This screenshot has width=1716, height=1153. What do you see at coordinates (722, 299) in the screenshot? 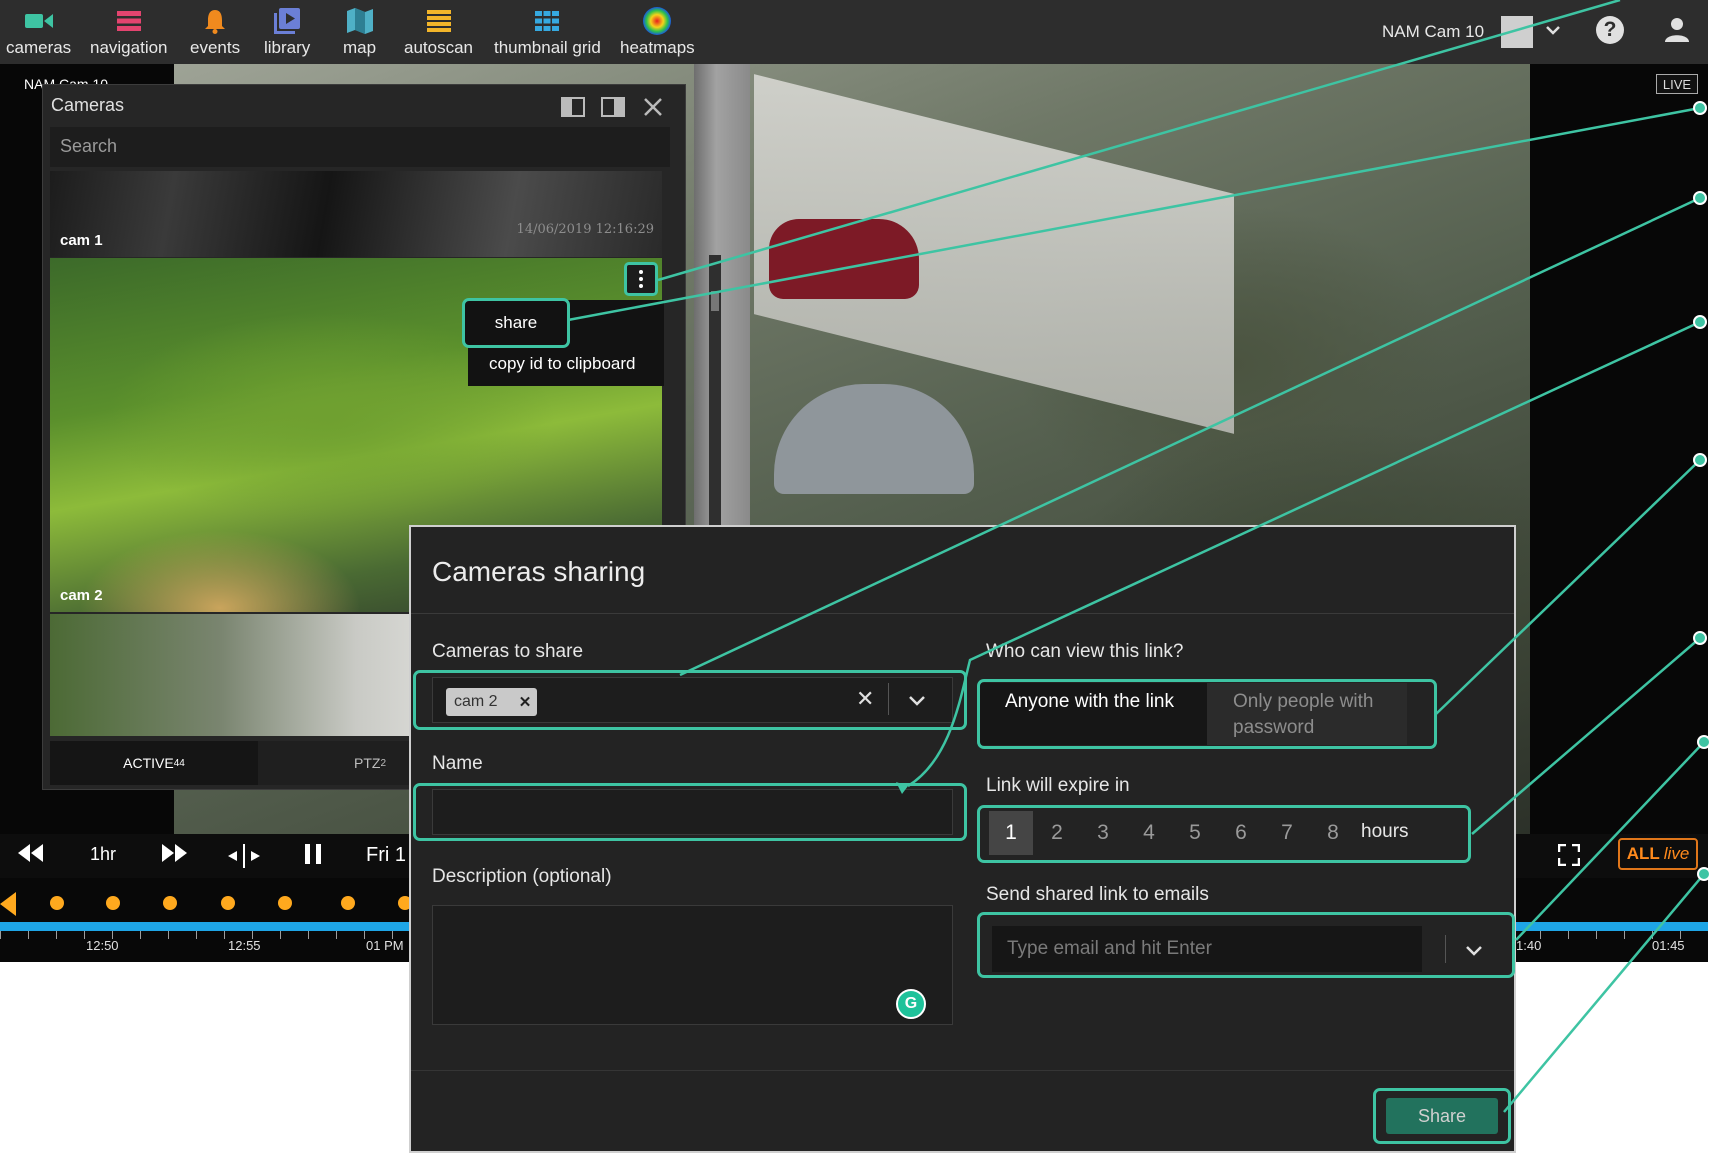
I see `video-pole` at bounding box center [722, 299].